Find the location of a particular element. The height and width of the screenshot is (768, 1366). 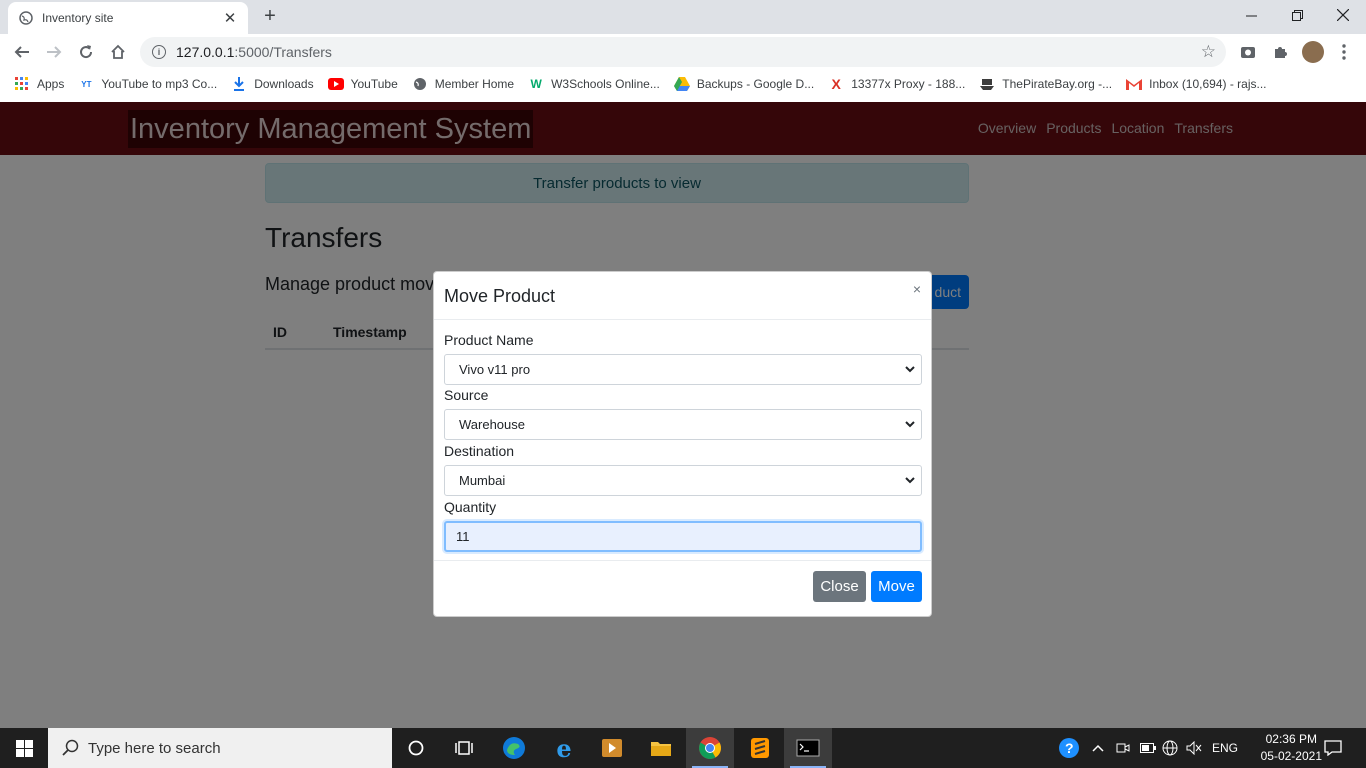

destination-select: Mumbai is located at coordinates (683, 480).